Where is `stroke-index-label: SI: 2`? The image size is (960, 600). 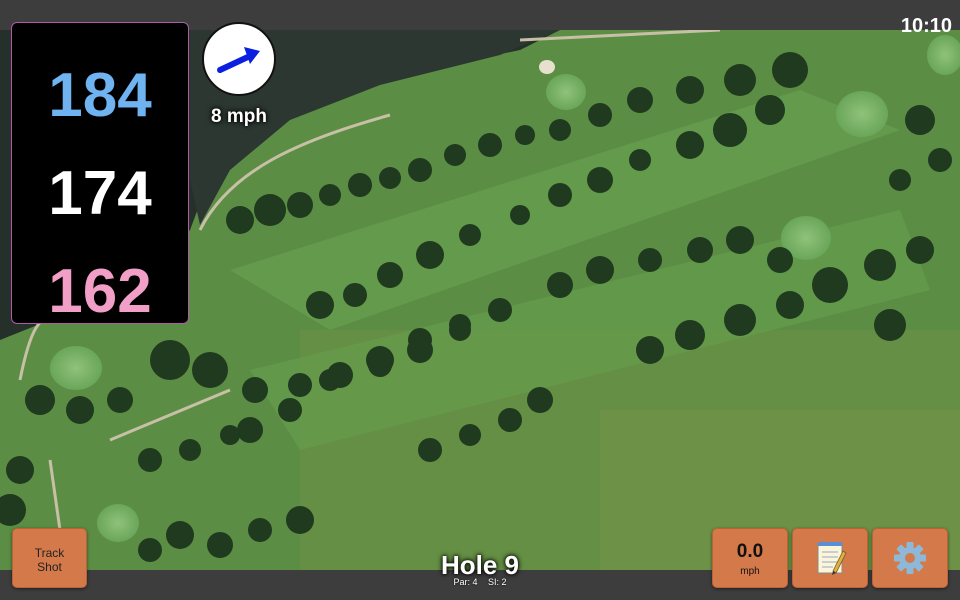 stroke-index-label: SI: 2 is located at coordinates (497, 582).